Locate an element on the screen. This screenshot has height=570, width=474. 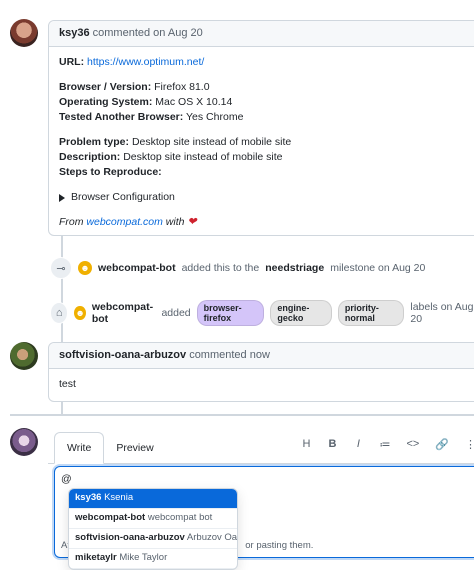
suggestion-item: webcompat-bot webcompat bot is located at coordinates (153, 519).